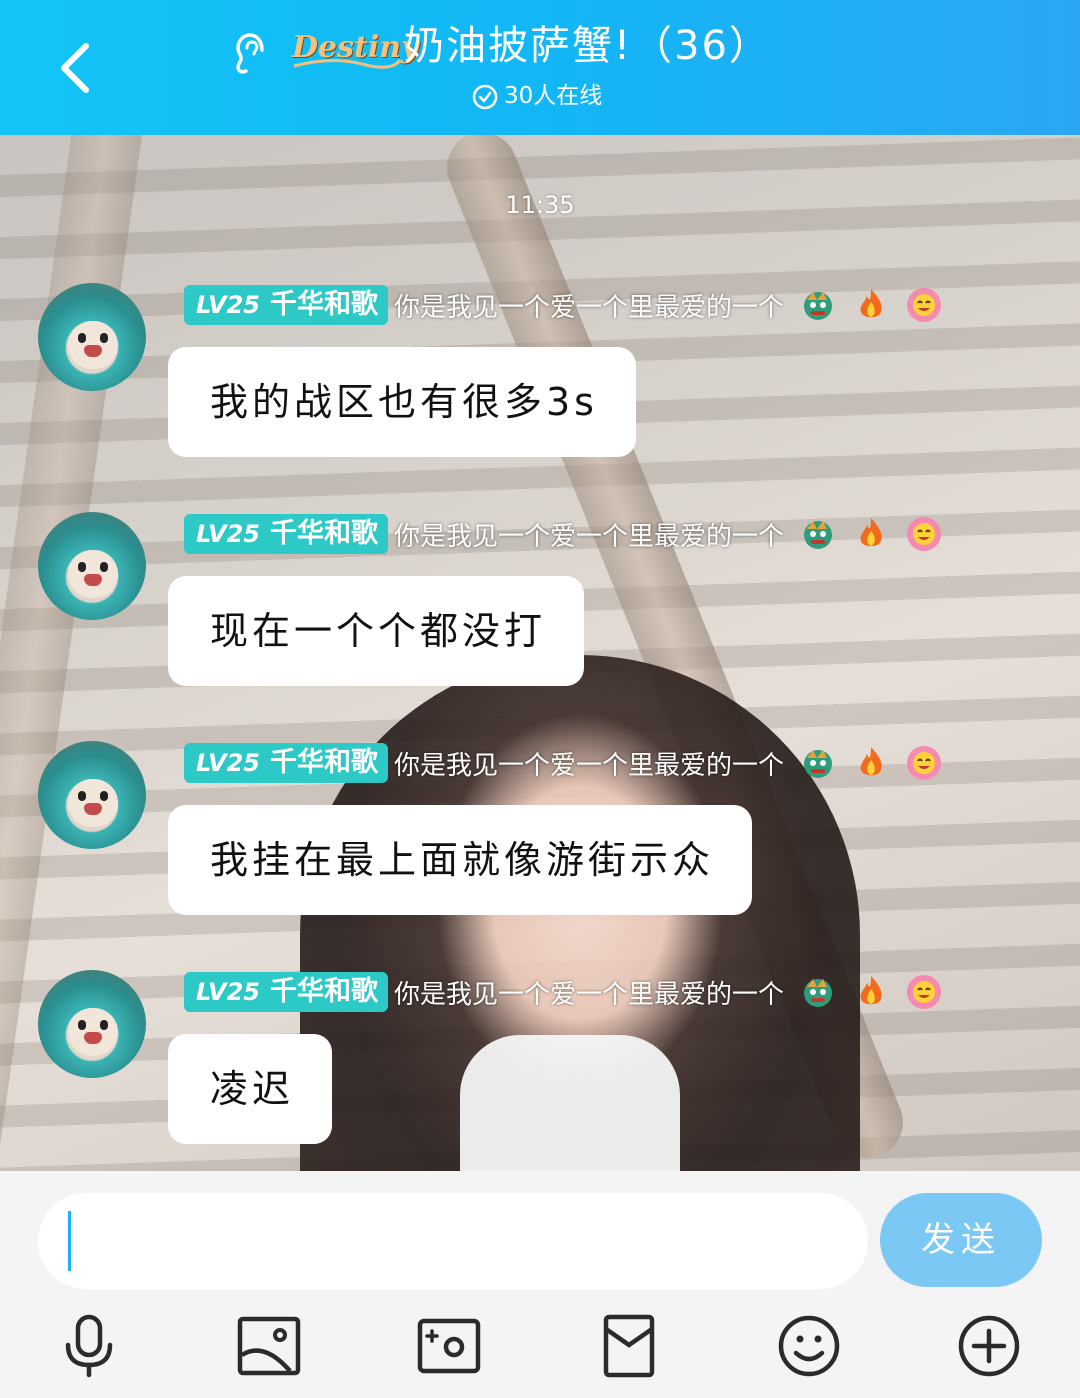 The height and width of the screenshot is (1398, 1080). I want to click on camera-icon, so click(449, 1346).